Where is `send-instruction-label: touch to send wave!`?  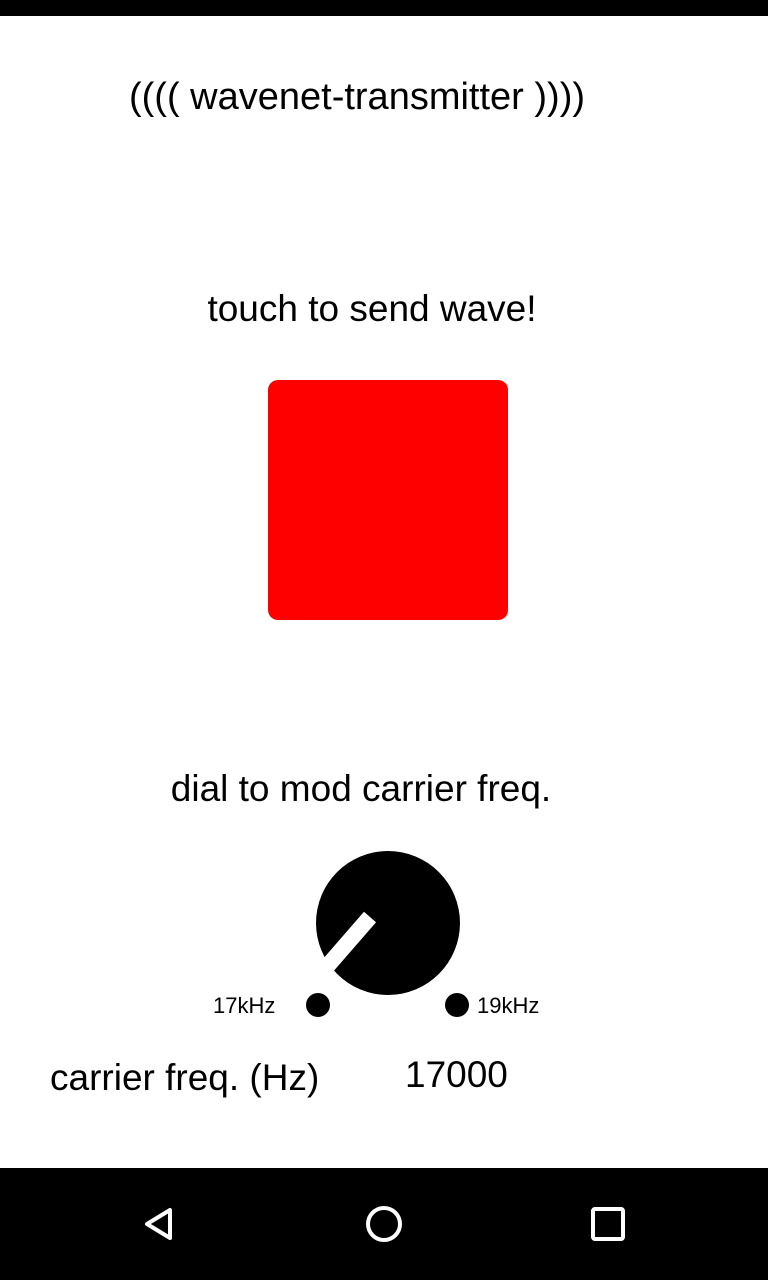
send-instruction-label: touch to send wave! is located at coordinates (372, 308).